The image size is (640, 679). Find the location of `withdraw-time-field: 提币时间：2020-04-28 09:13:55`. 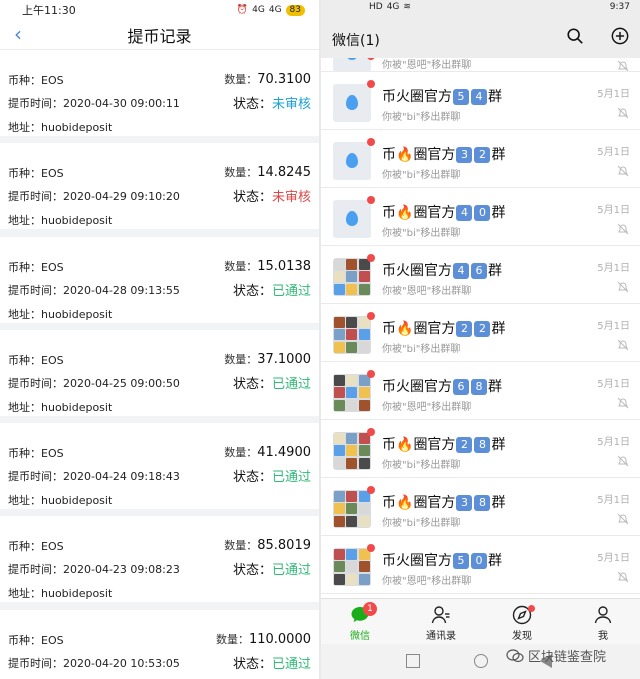

withdraw-time-field: 提币时间：2020-04-28 09:13:55 is located at coordinates (94, 290).